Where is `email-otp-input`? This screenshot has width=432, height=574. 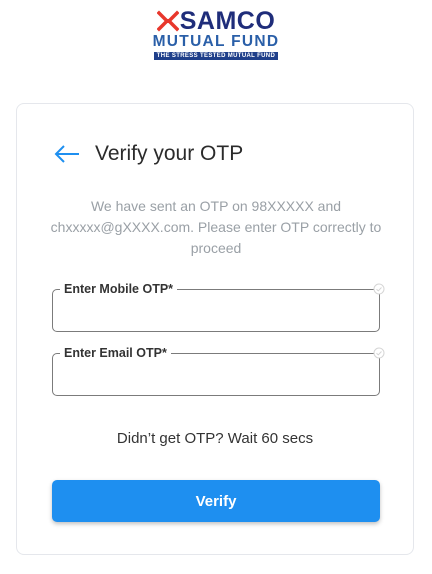
email-otp-input is located at coordinates (215, 376).